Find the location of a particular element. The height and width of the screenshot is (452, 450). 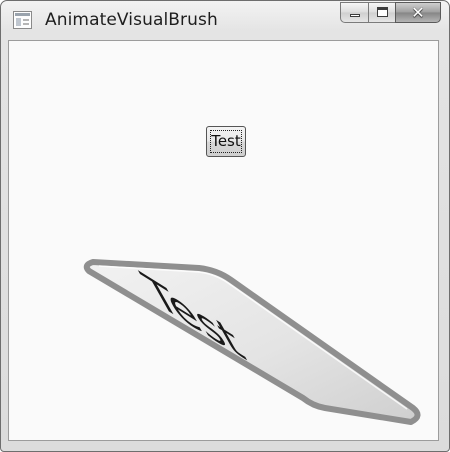

maximize-button is located at coordinates (381, 12).